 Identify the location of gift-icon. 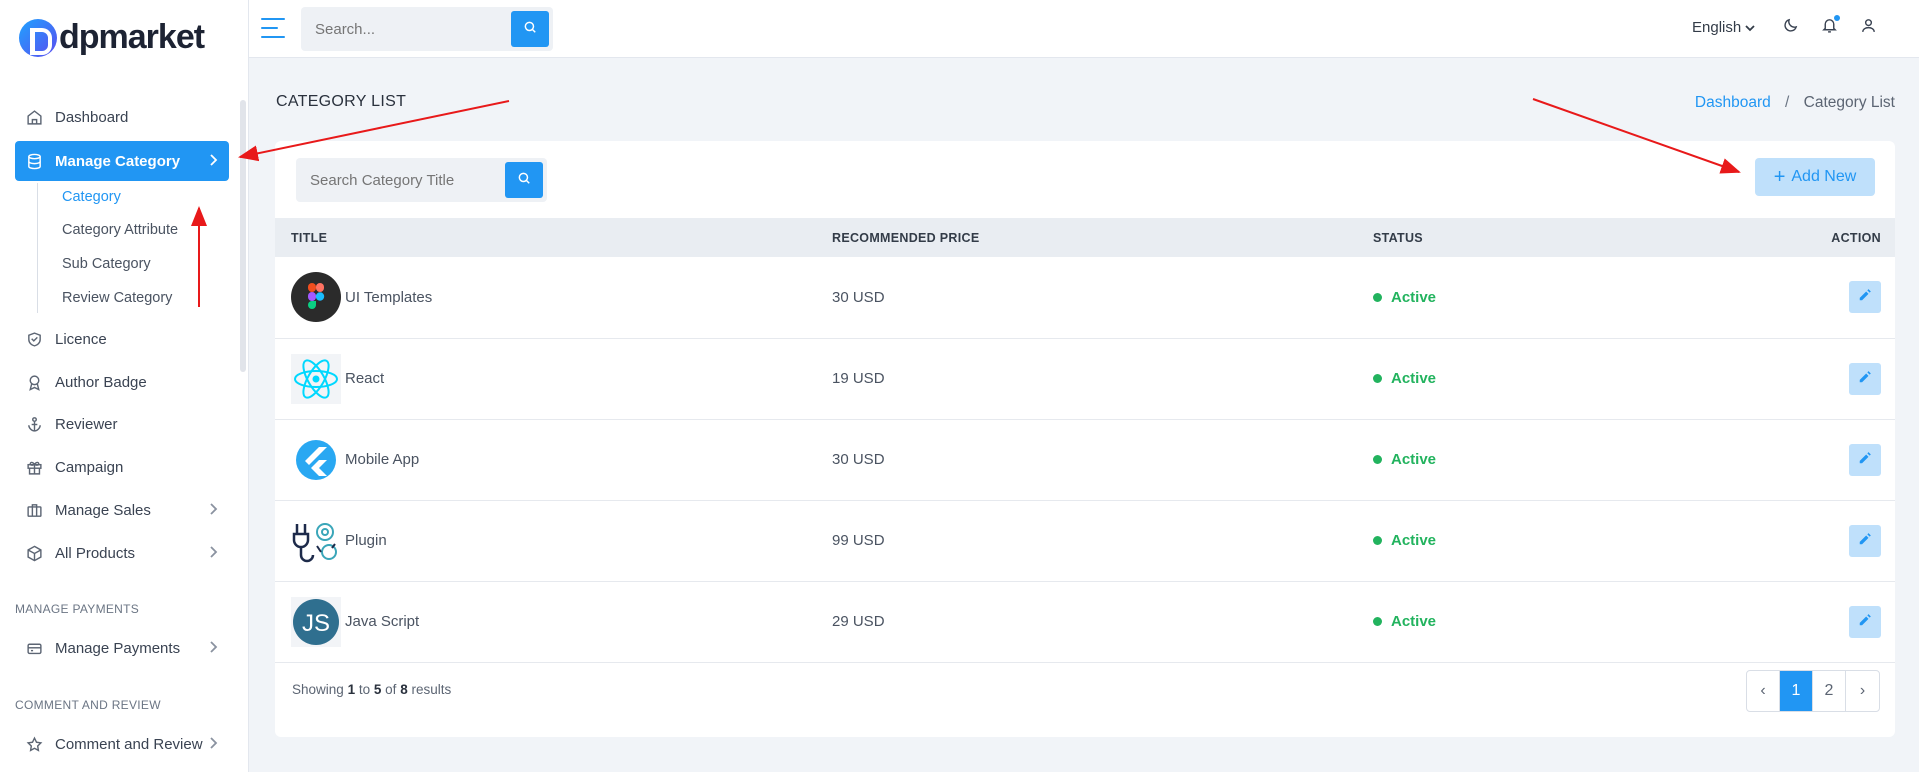
(34, 467).